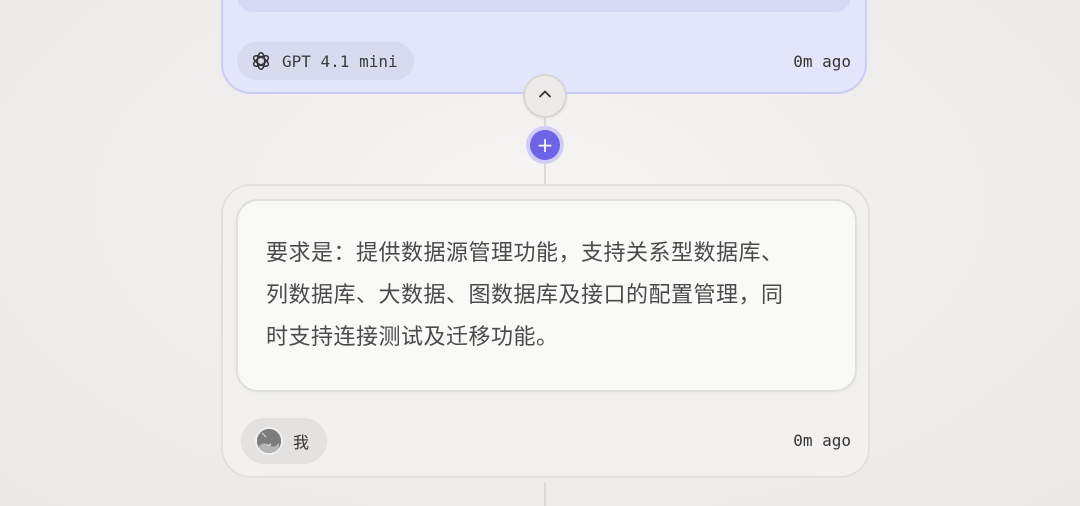 The width and height of the screenshot is (1080, 506). I want to click on author-name: 我, so click(301, 442).